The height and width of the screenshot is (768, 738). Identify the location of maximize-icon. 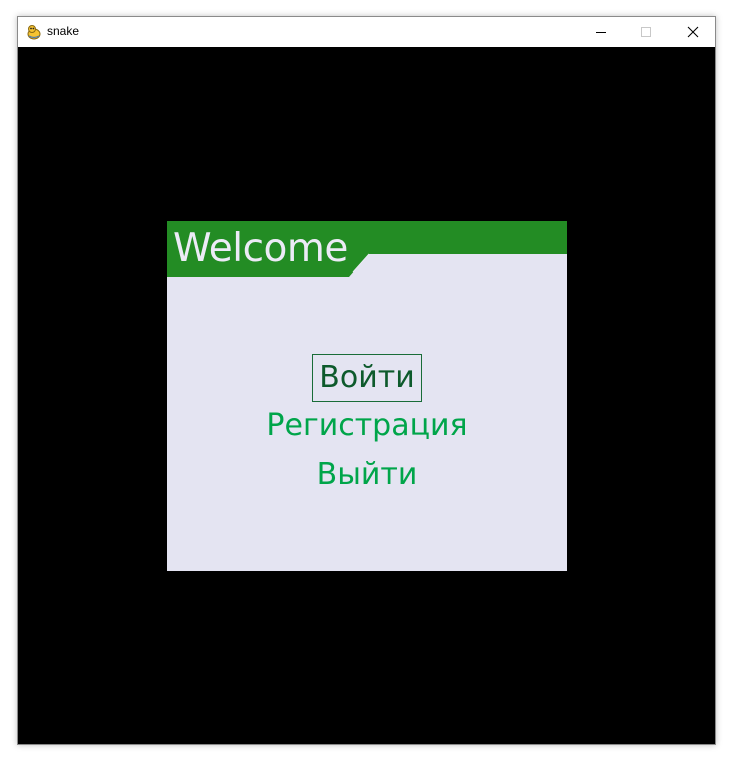
(645, 32).